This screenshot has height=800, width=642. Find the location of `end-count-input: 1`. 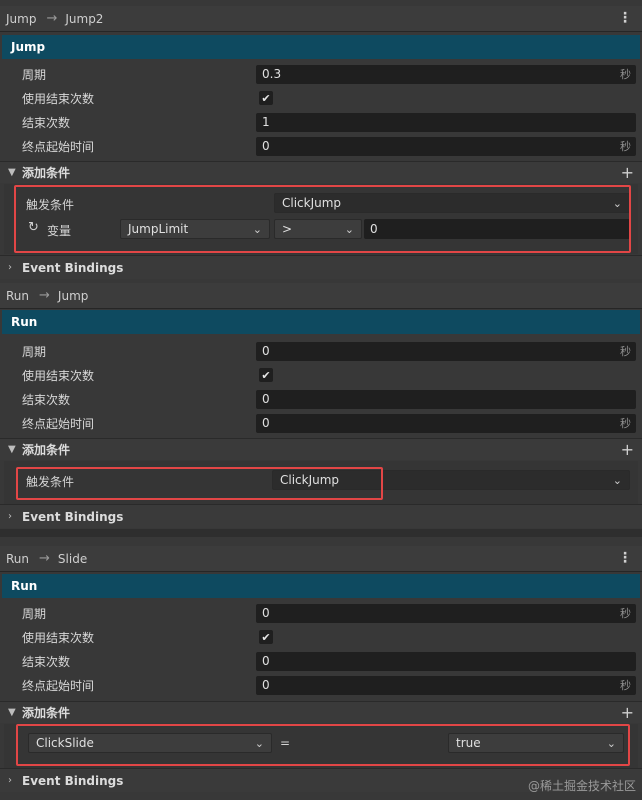

end-count-input: 1 is located at coordinates (446, 122).